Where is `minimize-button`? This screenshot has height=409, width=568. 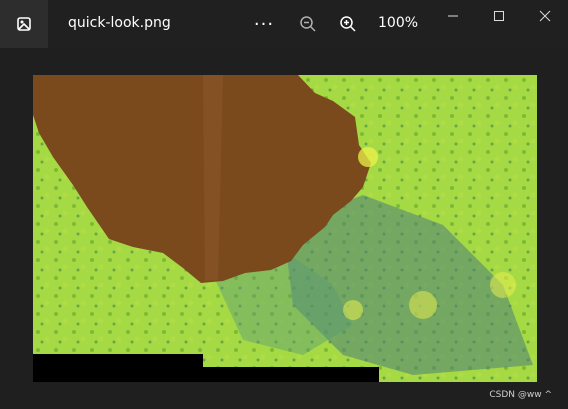
minimize-button is located at coordinates (453, 16).